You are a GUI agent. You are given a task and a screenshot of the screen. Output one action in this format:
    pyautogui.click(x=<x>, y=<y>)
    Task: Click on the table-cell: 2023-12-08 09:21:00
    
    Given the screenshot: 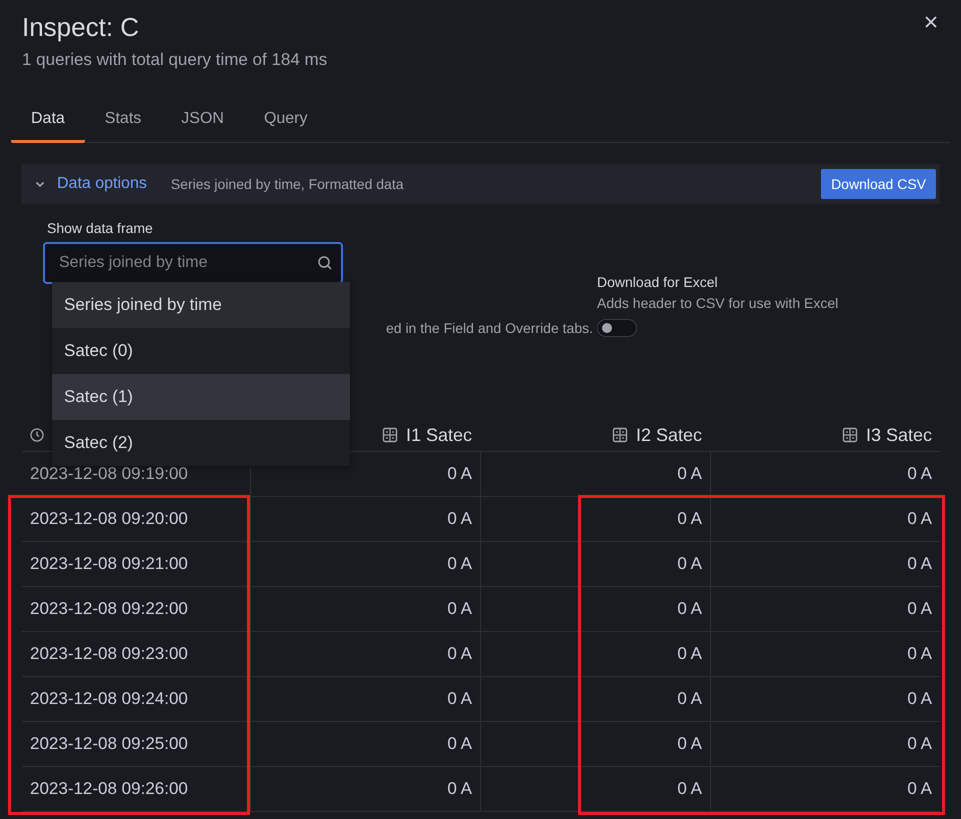 What is the action you would take?
    pyautogui.click(x=136, y=564)
    